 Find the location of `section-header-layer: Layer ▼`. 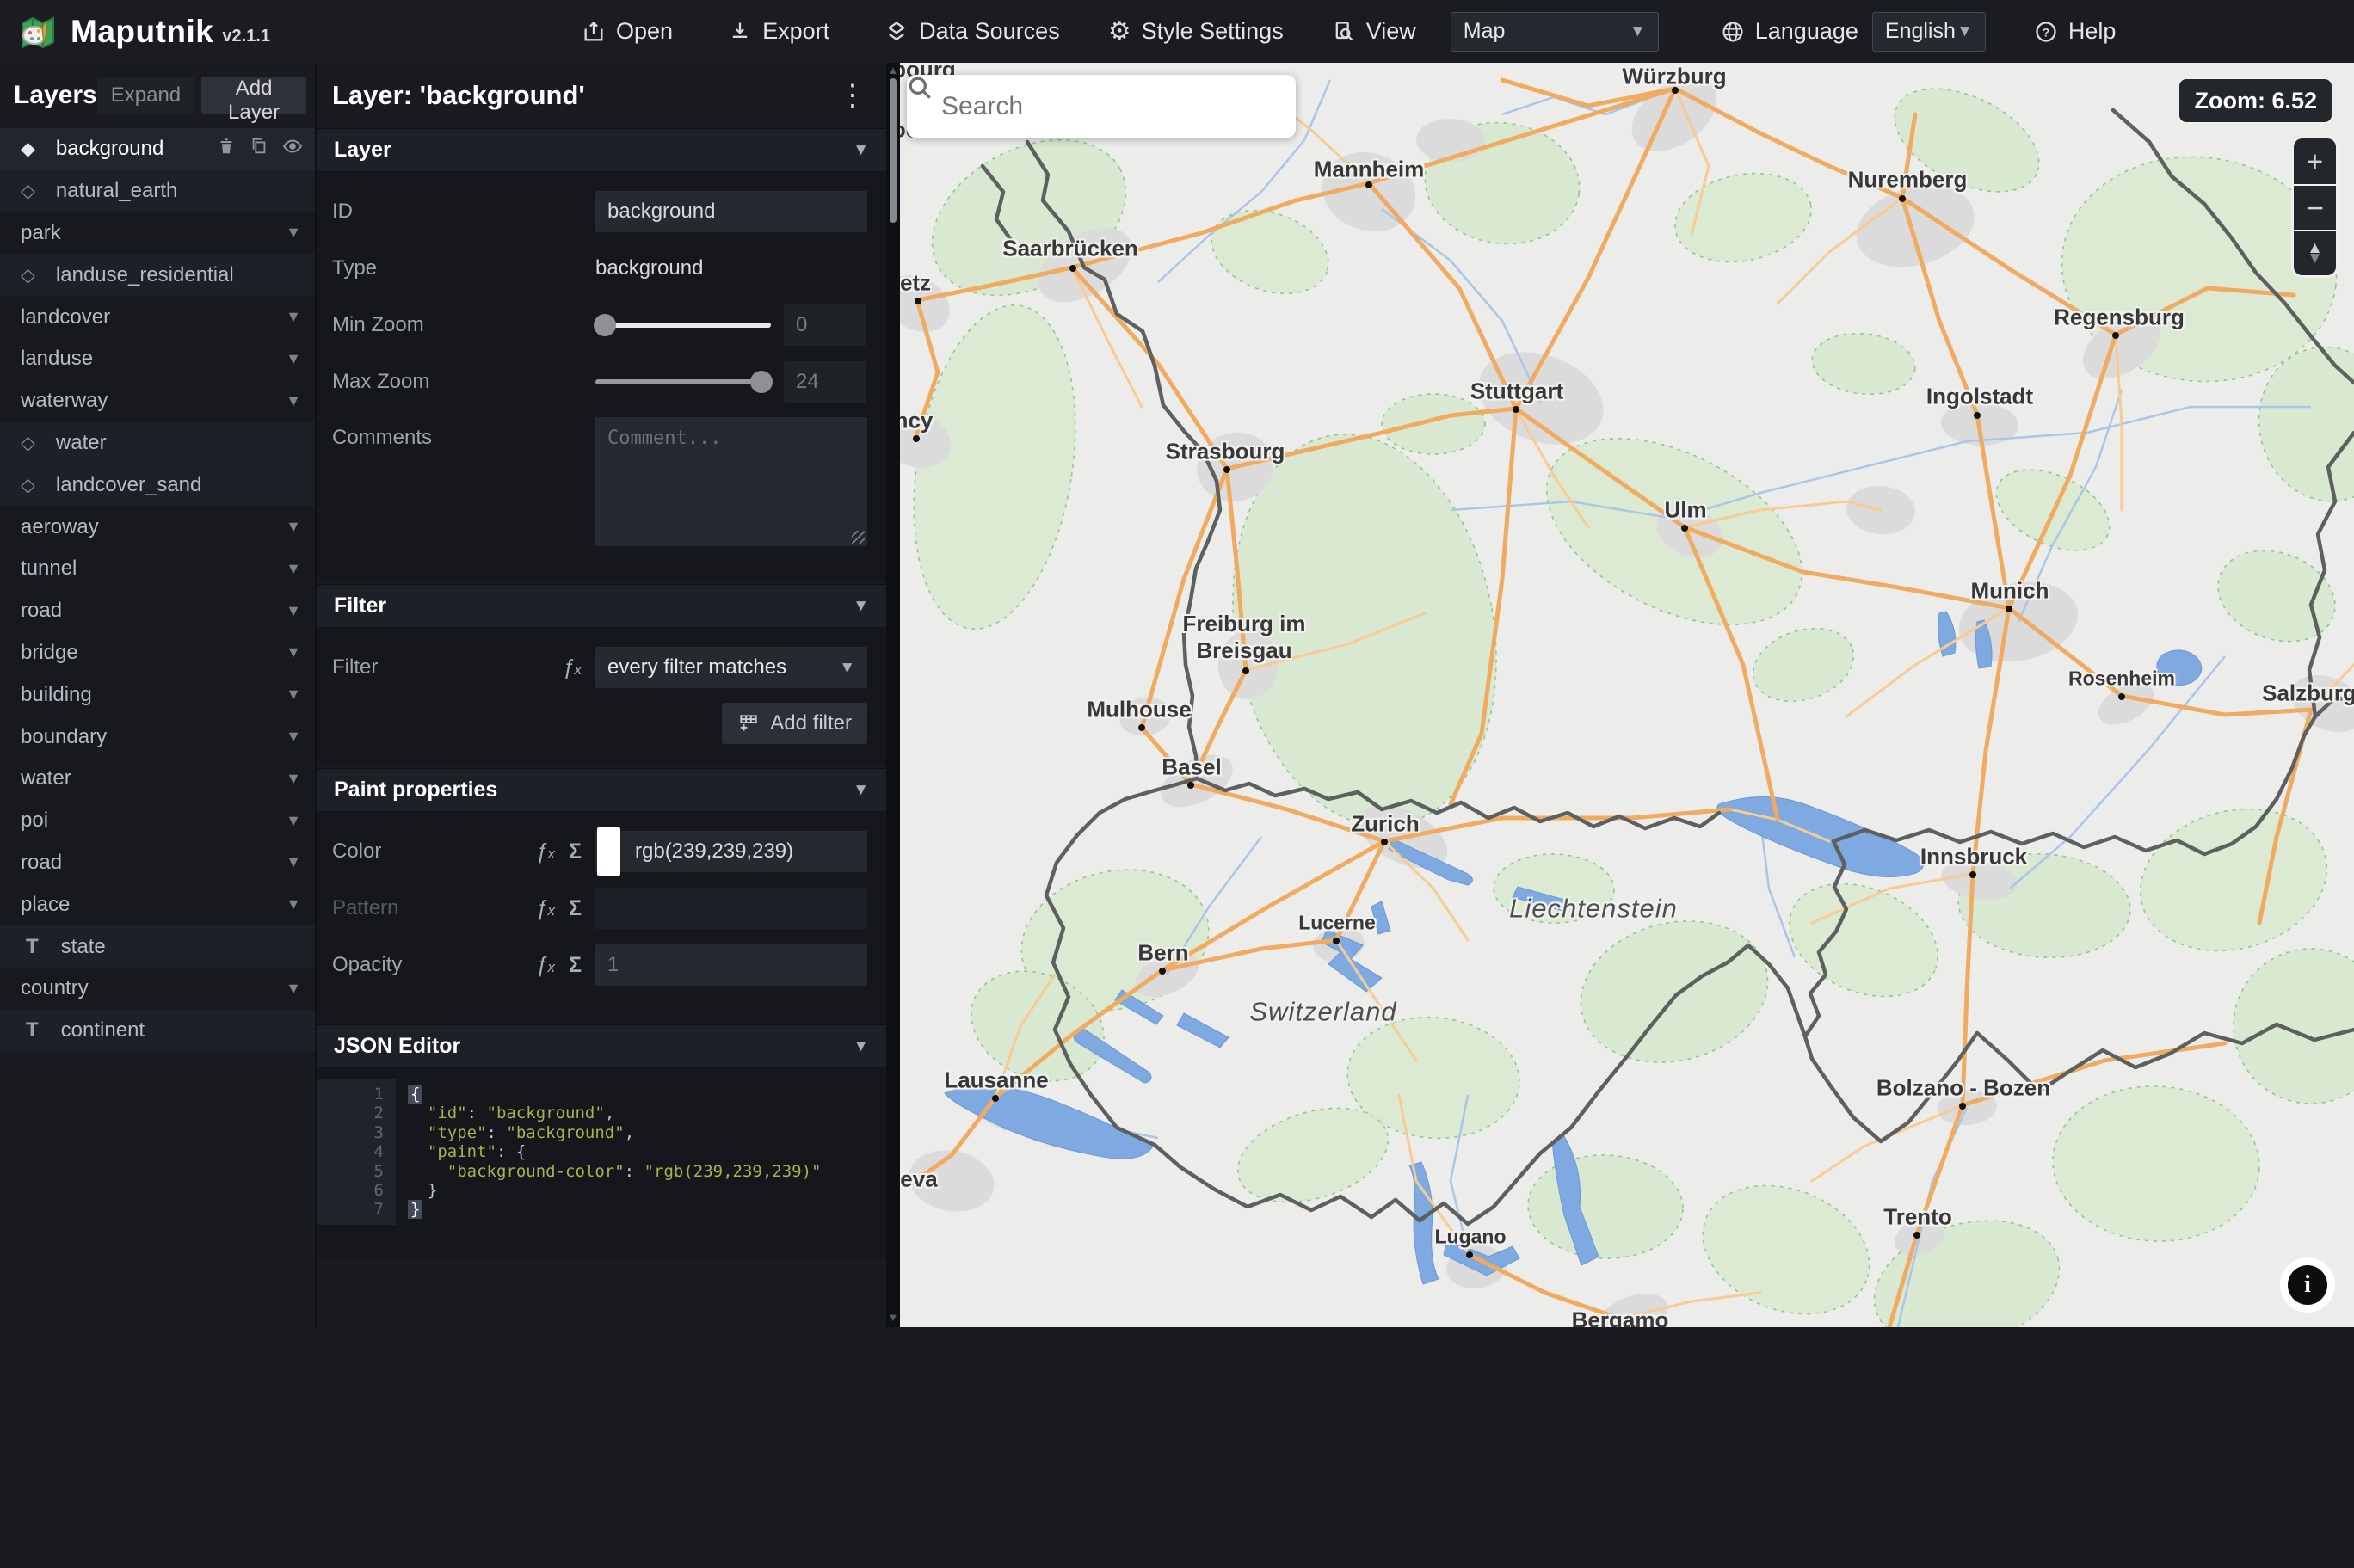

section-header-layer: Layer ▼ is located at coordinates (601, 149).